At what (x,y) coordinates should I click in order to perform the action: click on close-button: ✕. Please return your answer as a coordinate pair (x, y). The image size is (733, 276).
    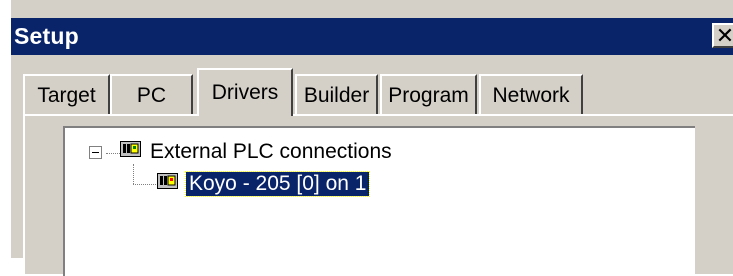
    Looking at the image, I should click on (722, 35).